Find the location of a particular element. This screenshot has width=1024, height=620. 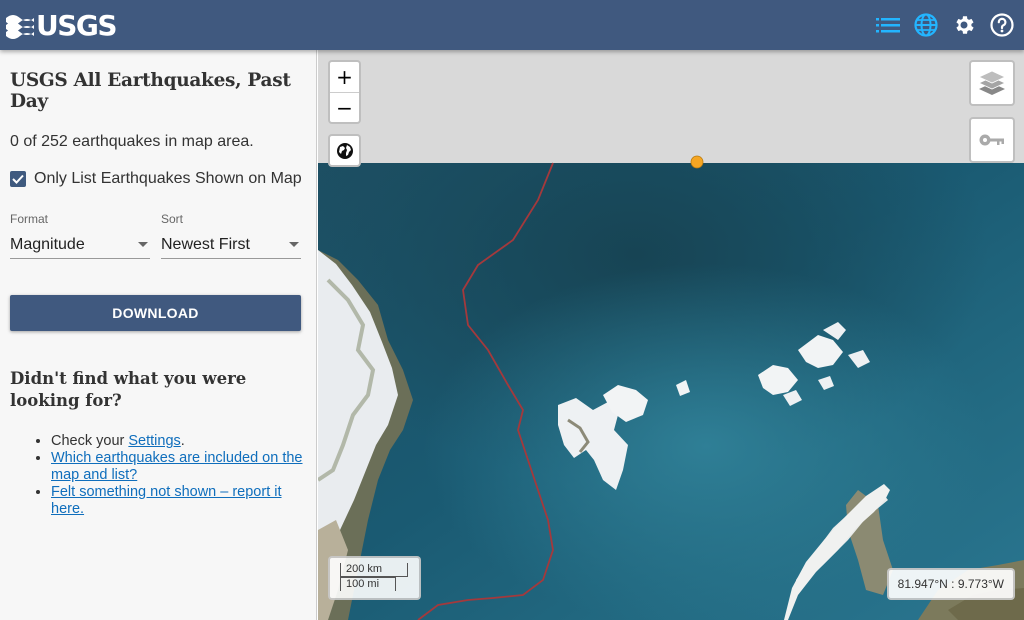

usgs-logo: USGS is located at coordinates (59, 25).